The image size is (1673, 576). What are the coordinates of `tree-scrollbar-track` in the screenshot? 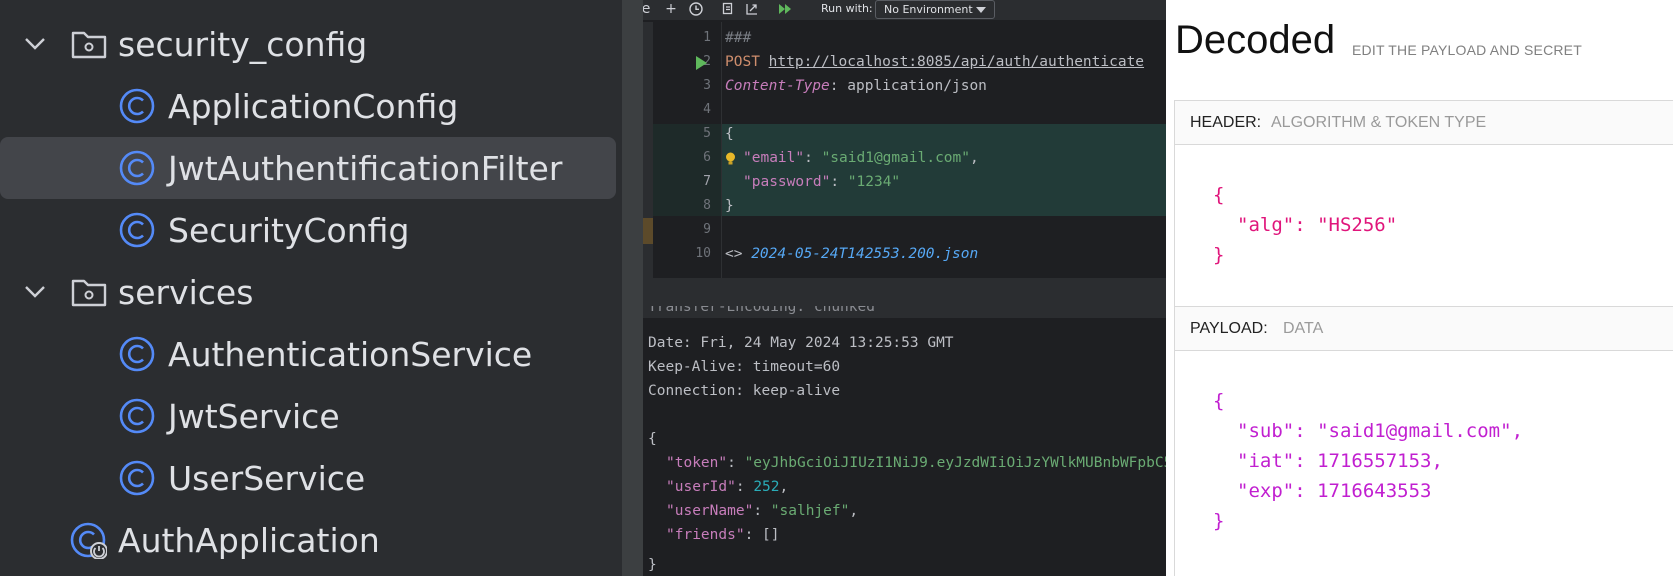 It's located at (632, 288).